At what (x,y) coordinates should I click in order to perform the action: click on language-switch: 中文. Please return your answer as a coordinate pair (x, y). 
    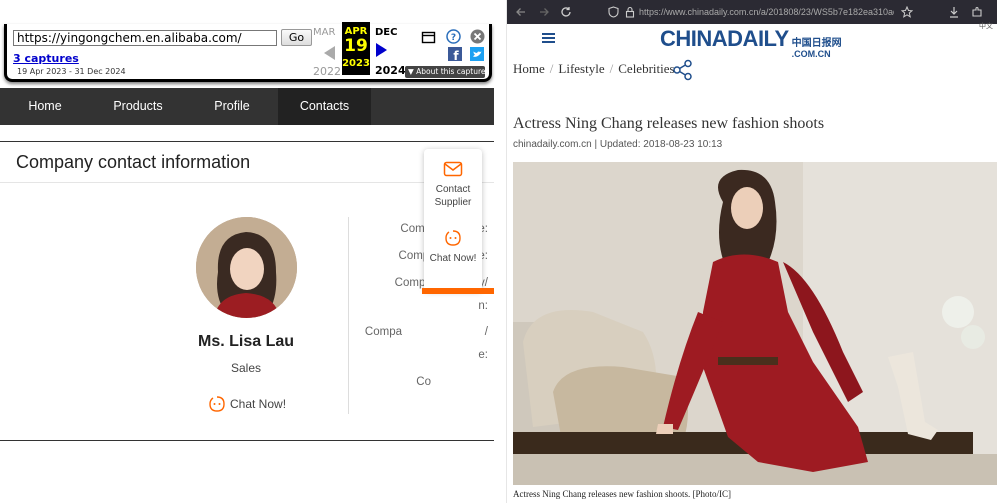
    Looking at the image, I should click on (986, 26).